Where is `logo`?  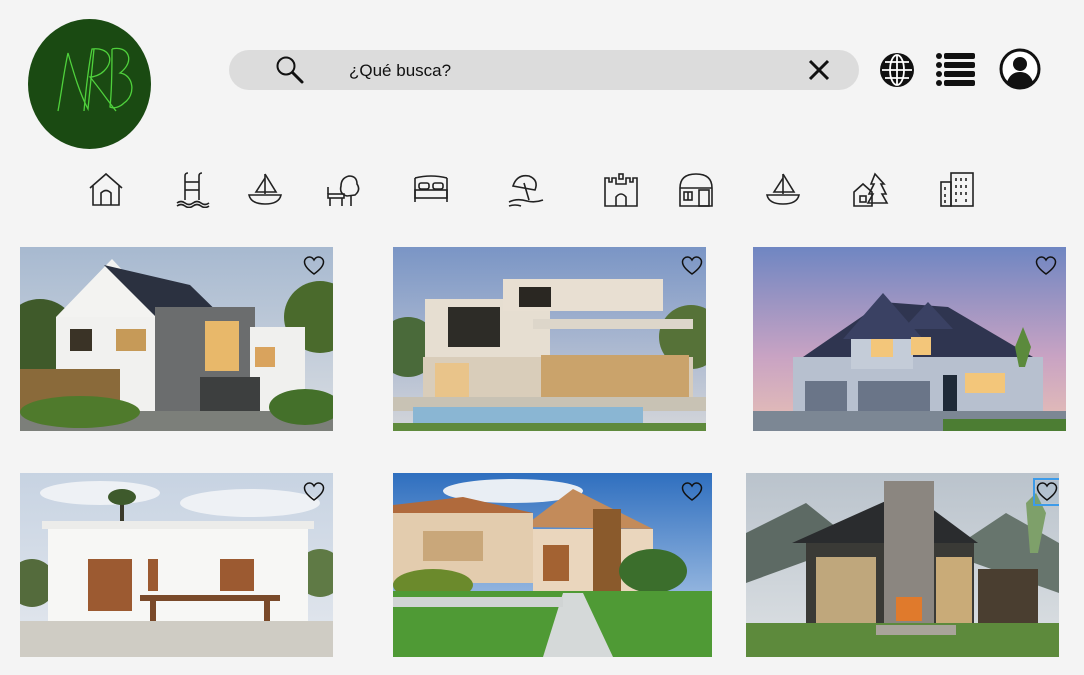
logo is located at coordinates (89, 84).